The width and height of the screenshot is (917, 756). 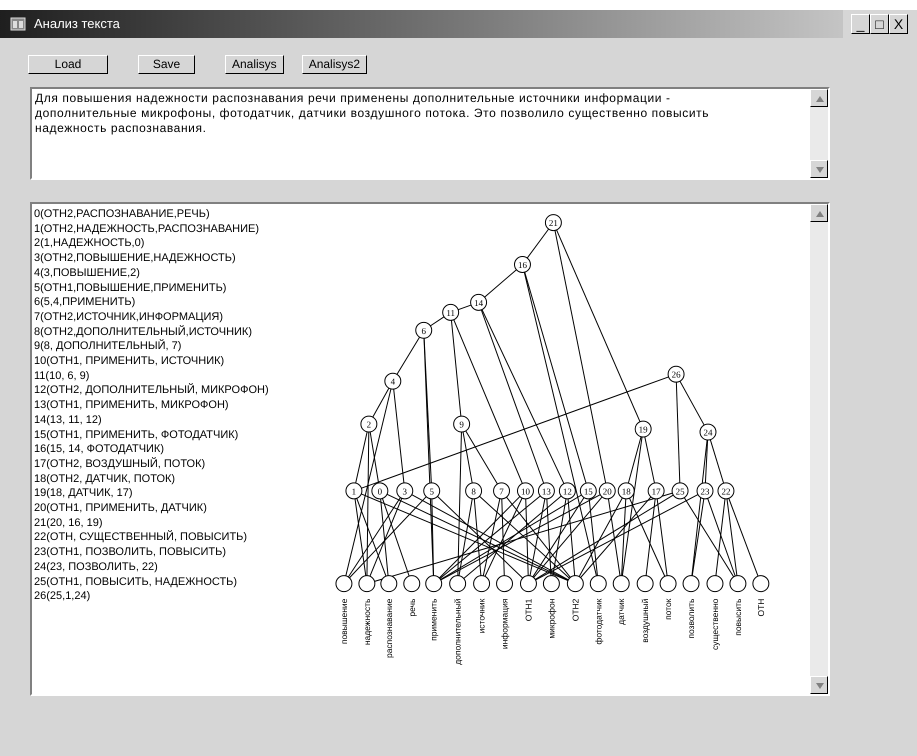 I want to click on relation-line: 9(8, ДОПОЛНИТЕЛЬНЫЙ, 7), so click(x=108, y=346).